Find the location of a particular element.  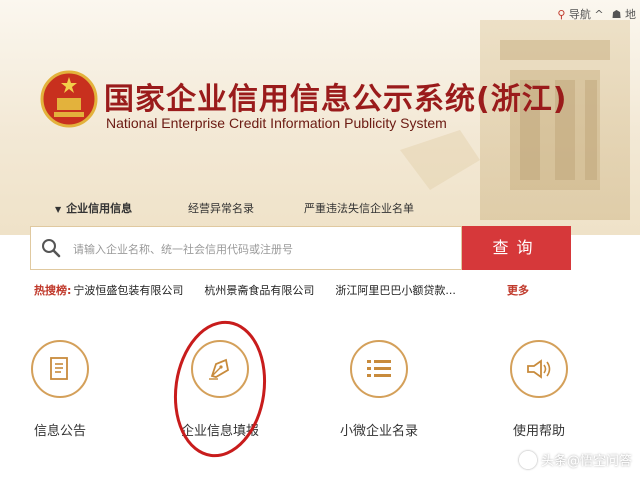

person-icon: ☗ is located at coordinates (616, 14).